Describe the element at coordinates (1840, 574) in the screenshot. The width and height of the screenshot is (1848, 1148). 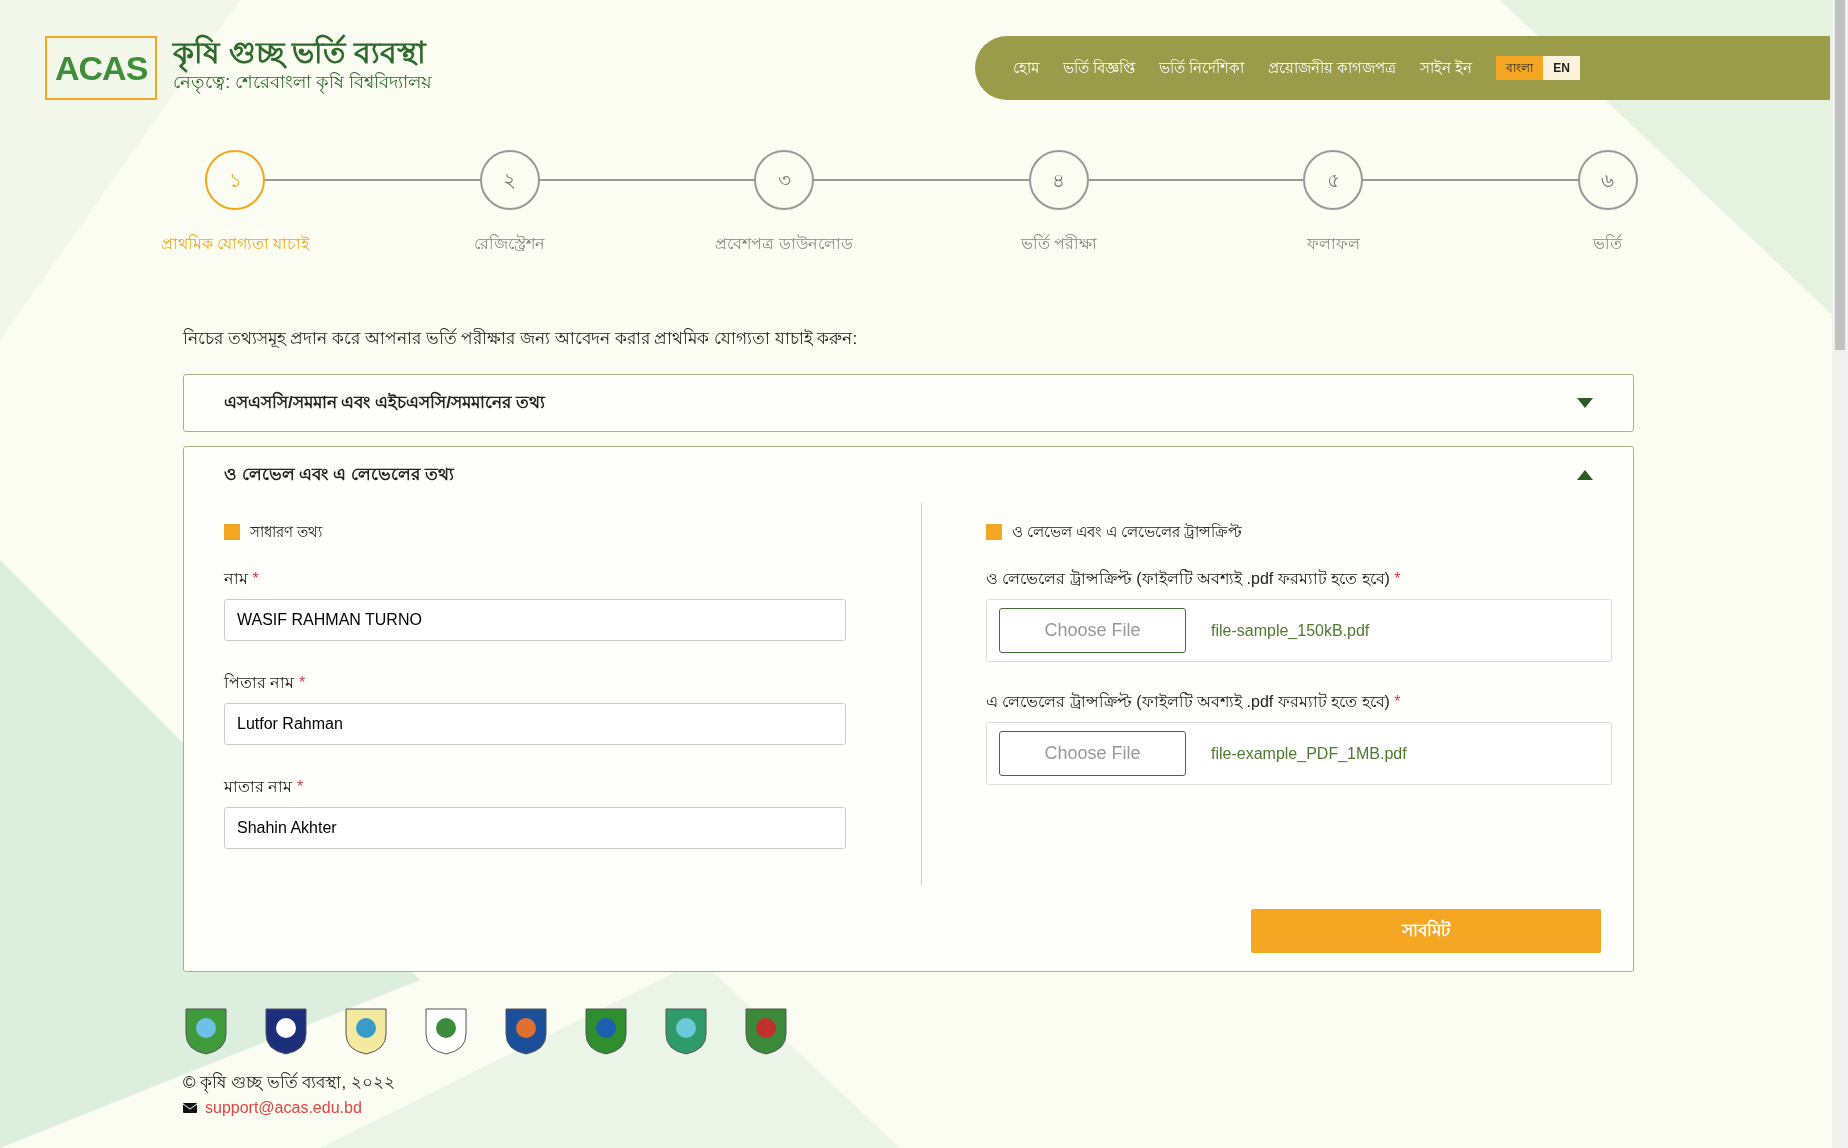
I see `scrollbar` at that location.